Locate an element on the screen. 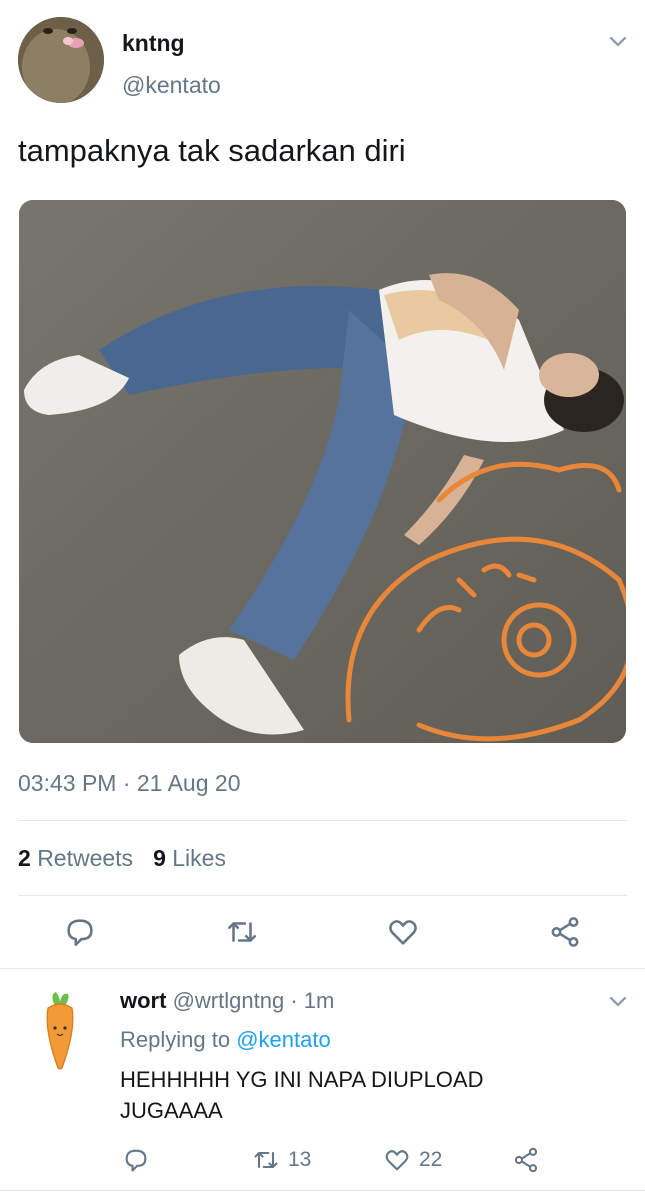 This screenshot has height=1200, width=645. reply-time: 1m is located at coordinates (319, 1000).